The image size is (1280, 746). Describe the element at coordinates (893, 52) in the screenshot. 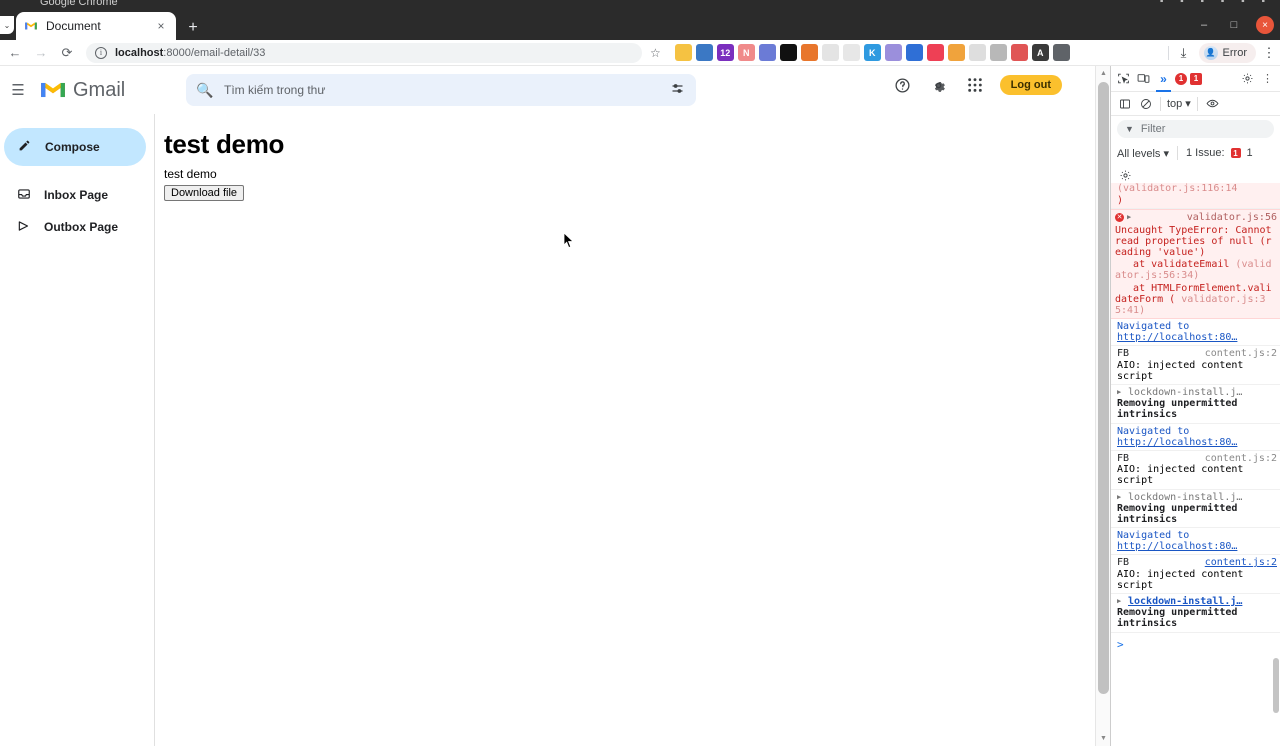

I see `leaf-extension-icon` at that location.